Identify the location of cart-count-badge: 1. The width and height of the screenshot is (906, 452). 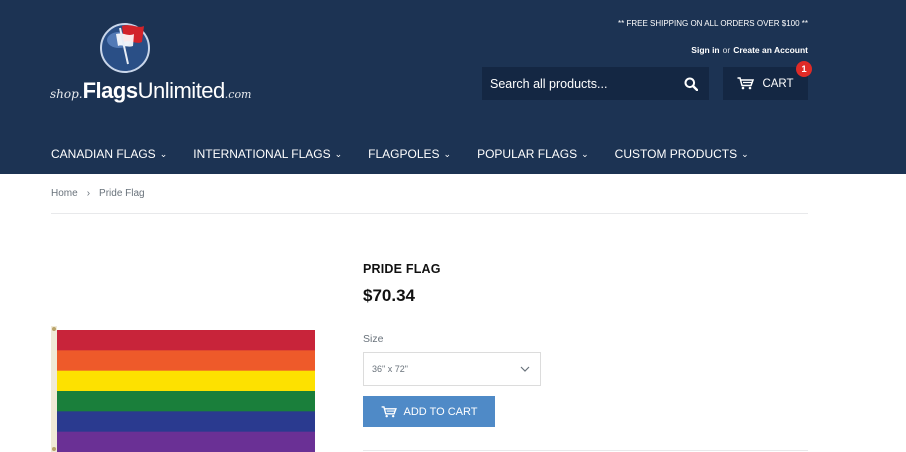
(804, 69).